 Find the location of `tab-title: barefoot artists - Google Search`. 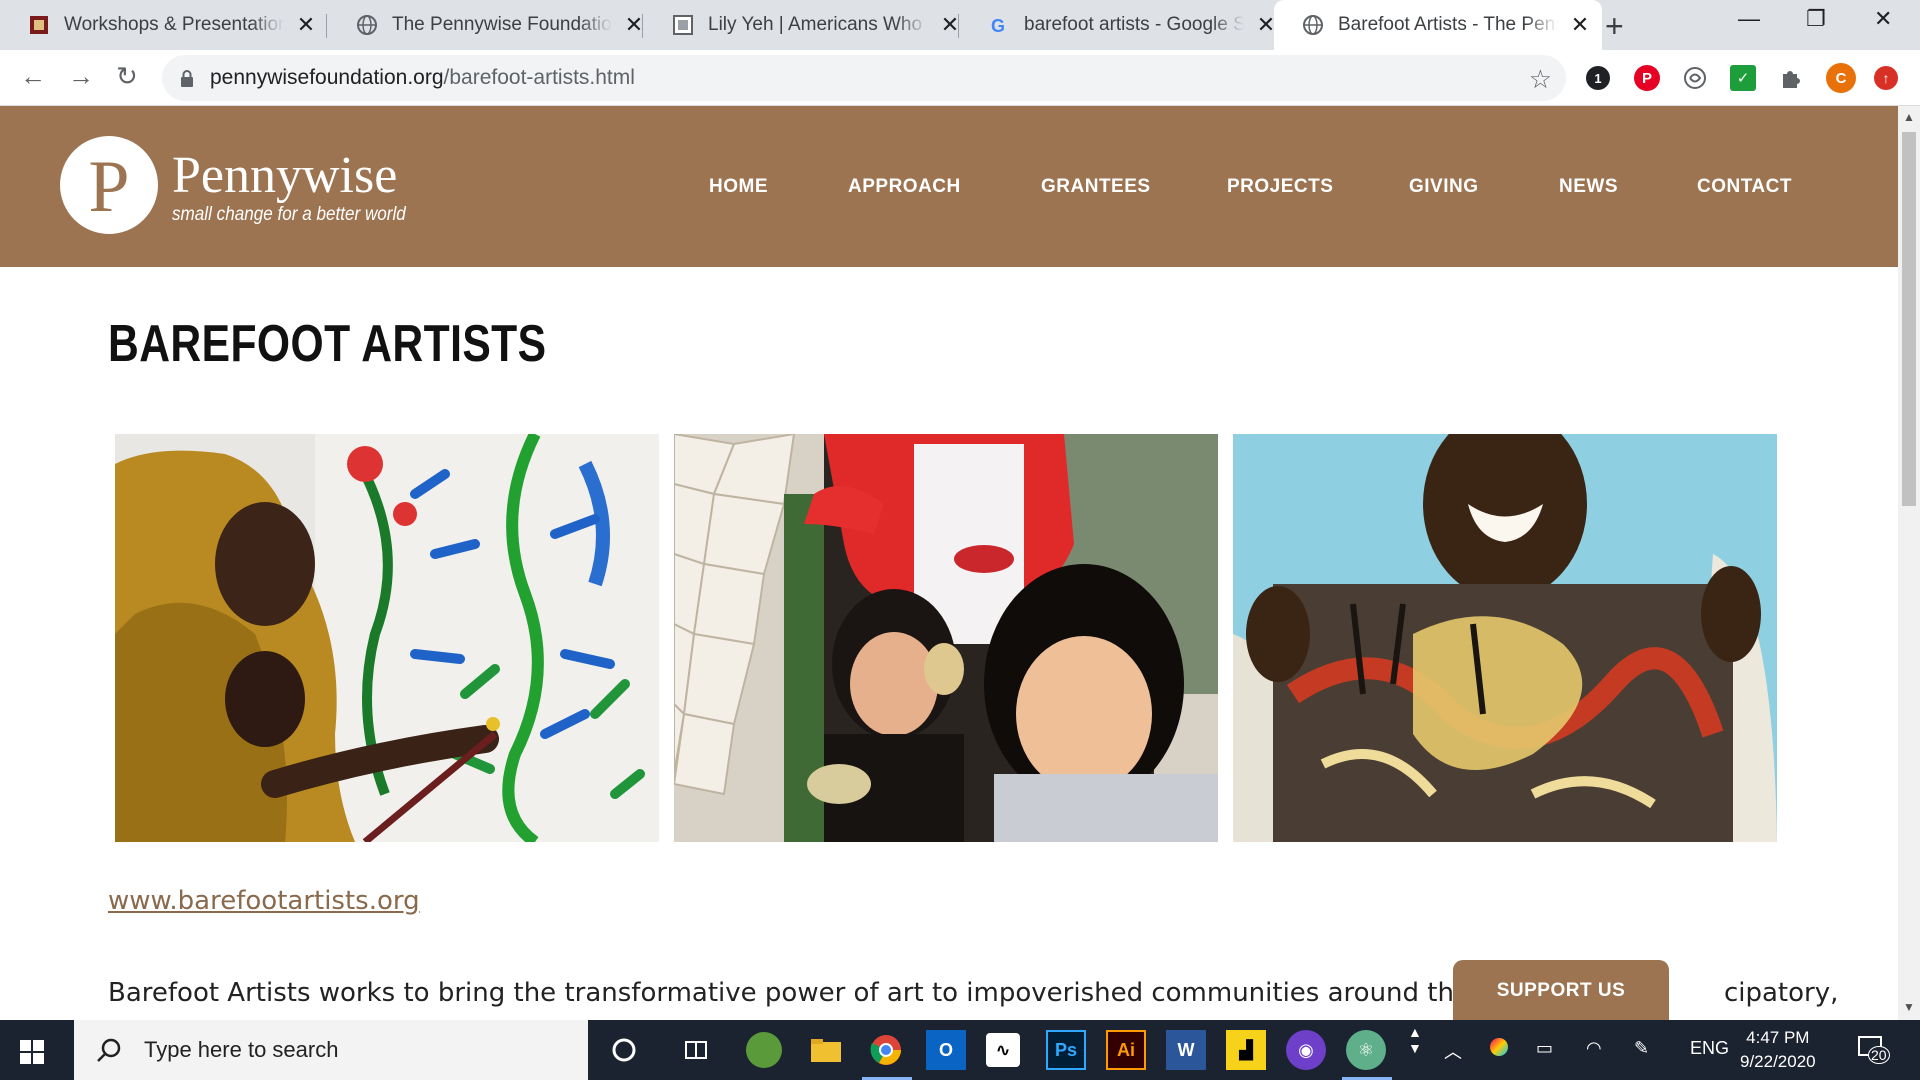

tab-title: barefoot artists - Google Search is located at coordinates (1134, 24).